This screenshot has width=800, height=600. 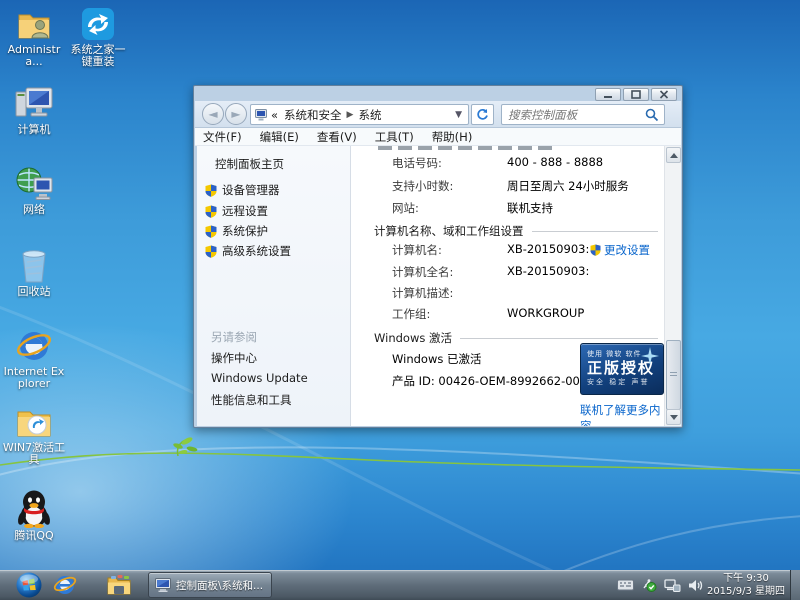 What do you see at coordinates (279, 137) in the screenshot?
I see `menu-edit: 编辑(E)` at bounding box center [279, 137].